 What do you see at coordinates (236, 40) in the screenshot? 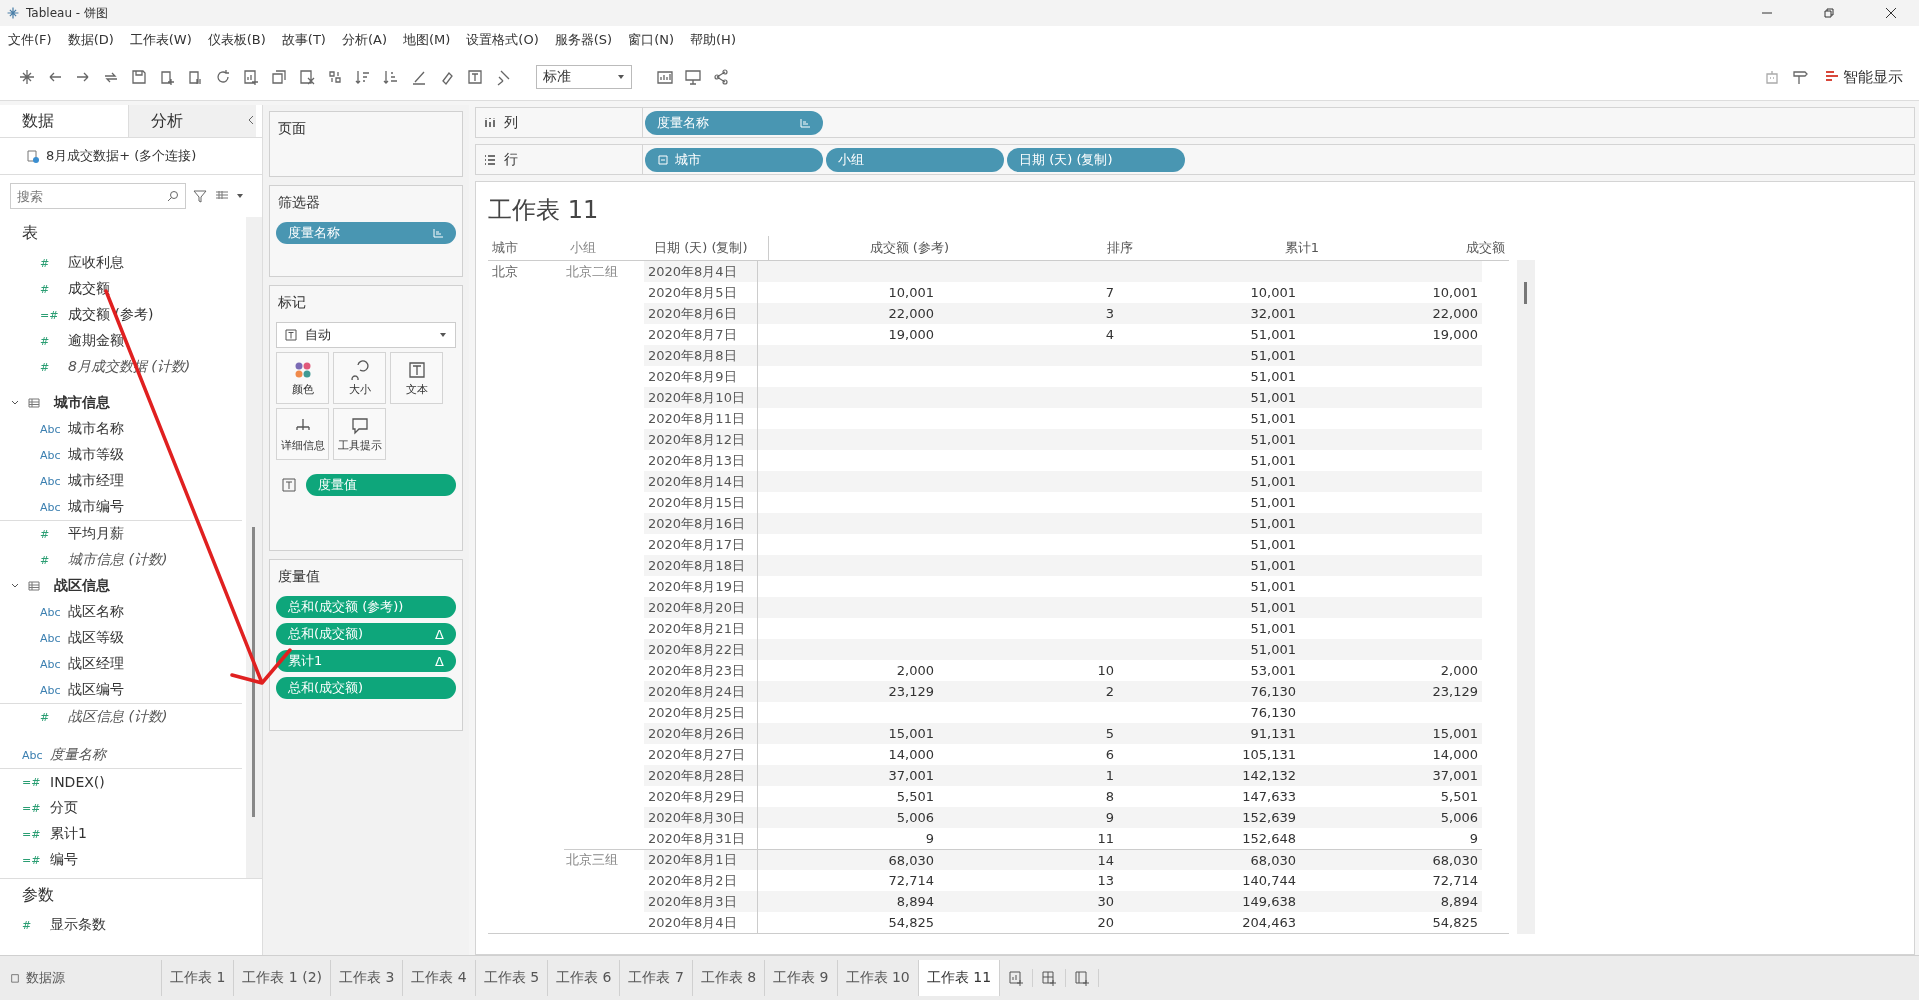
I see `menu-item: 仪表板(B)` at bounding box center [236, 40].